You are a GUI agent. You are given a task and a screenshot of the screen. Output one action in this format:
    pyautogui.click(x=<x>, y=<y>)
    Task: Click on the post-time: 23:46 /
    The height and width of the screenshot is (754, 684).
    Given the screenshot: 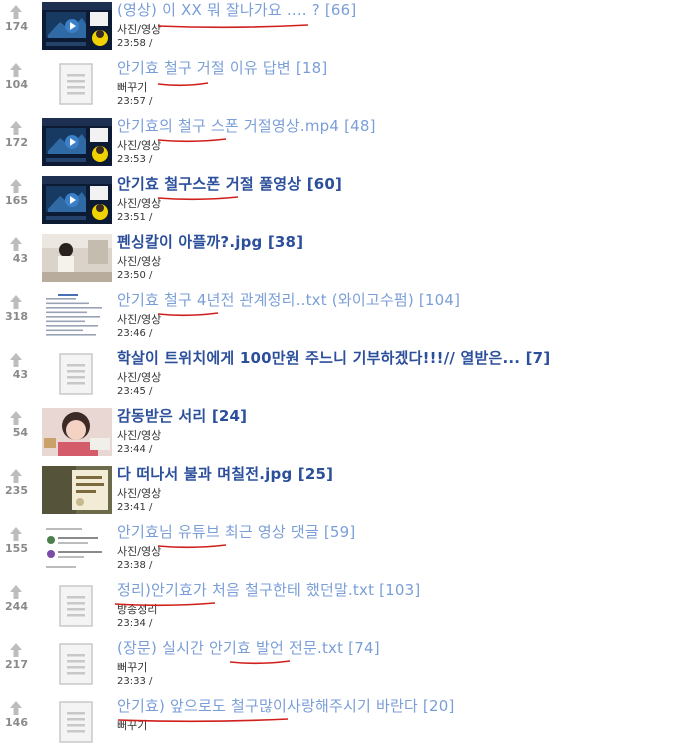 What is the action you would take?
    pyautogui.click(x=135, y=333)
    